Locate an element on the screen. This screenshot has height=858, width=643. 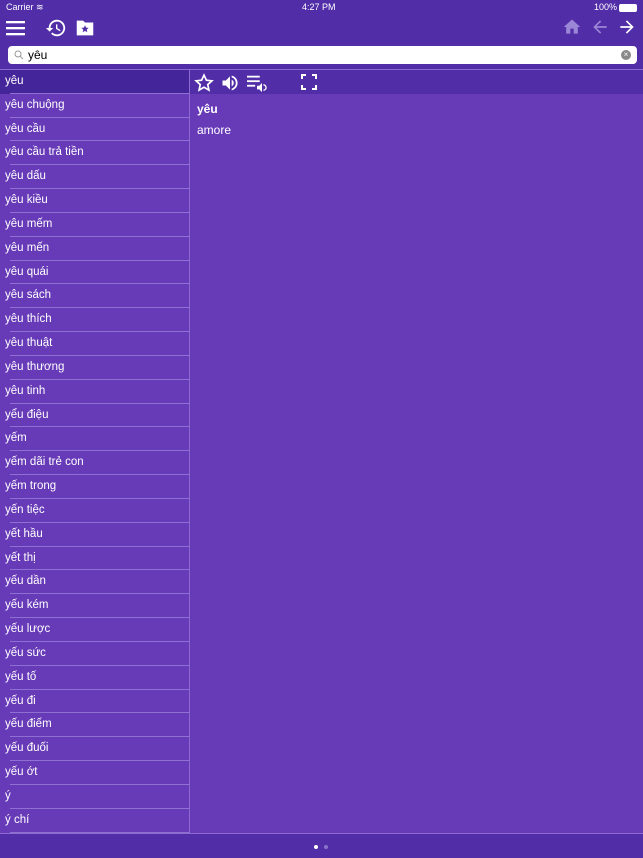
entry-meaning: amore is located at coordinates (214, 130).